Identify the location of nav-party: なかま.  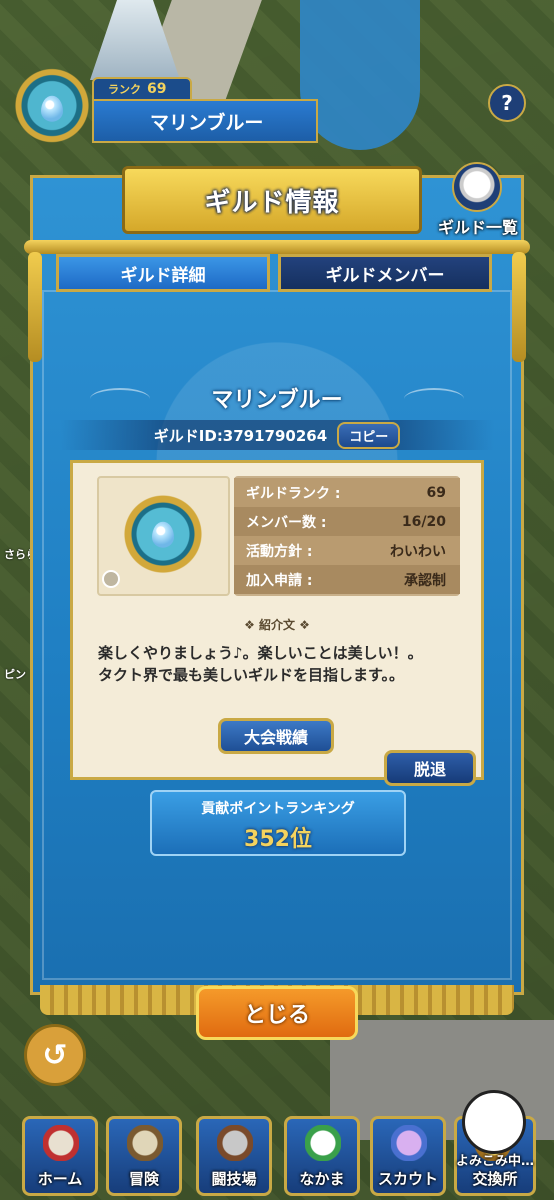
(322, 1156).